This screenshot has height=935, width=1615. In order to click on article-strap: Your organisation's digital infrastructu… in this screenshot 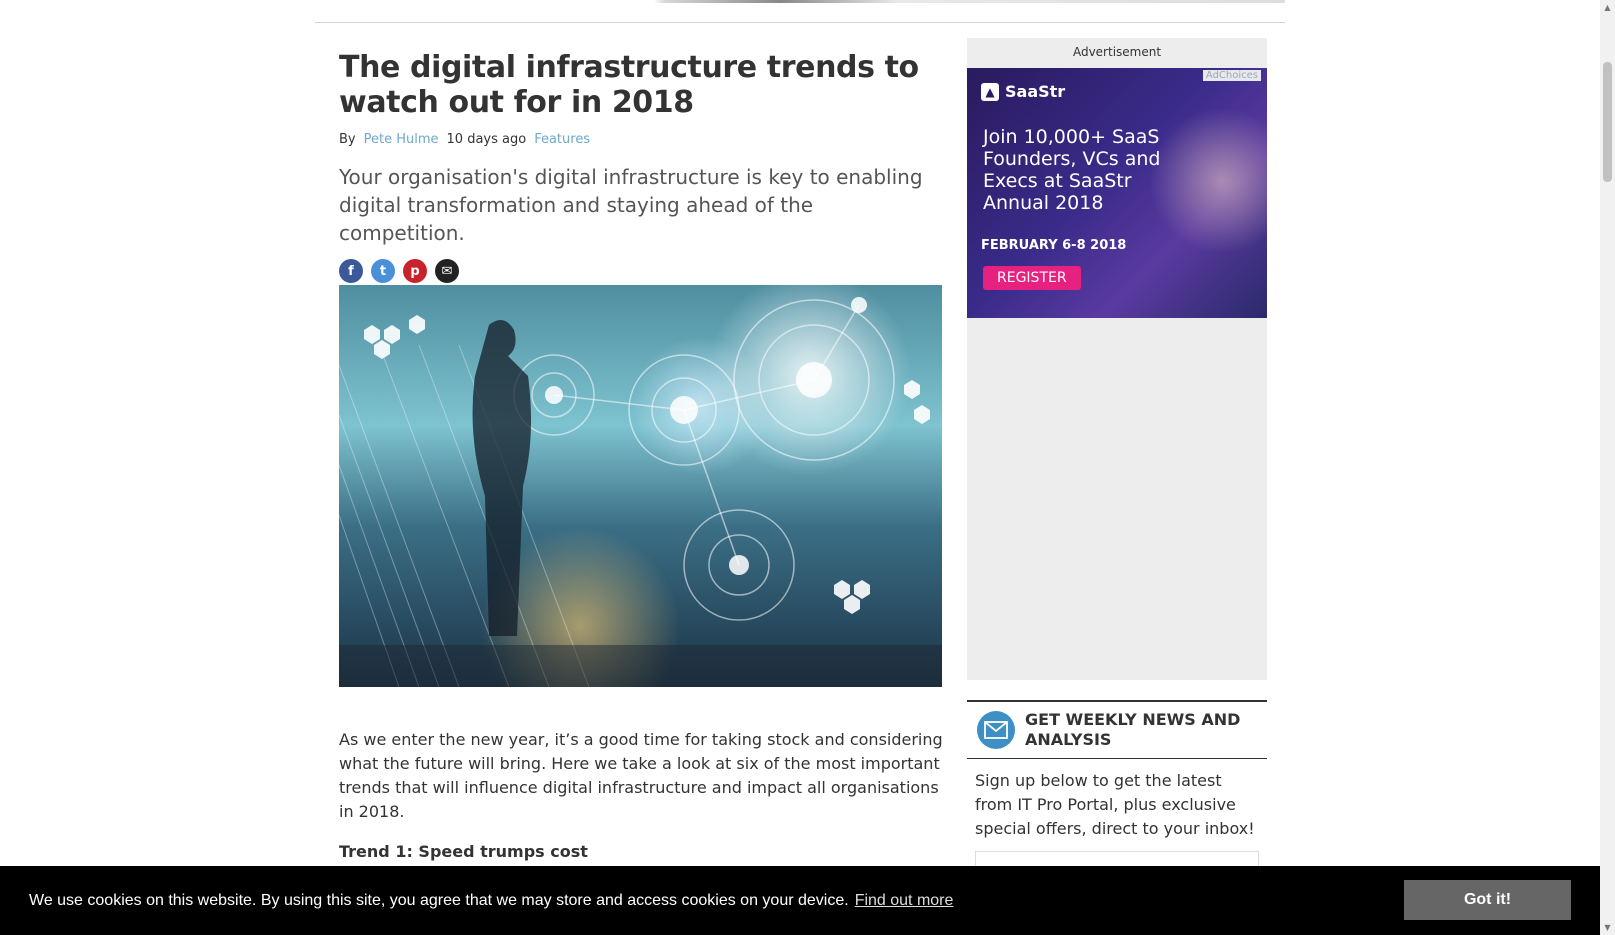, I will do `click(631, 205)`.